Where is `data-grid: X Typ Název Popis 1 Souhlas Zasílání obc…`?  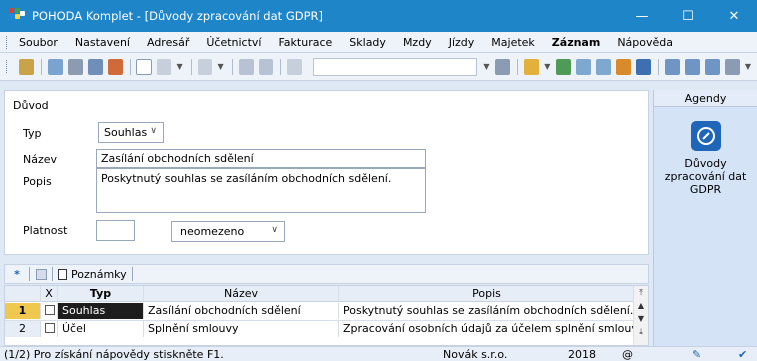
data-grid: X Typ Název Popis 1 Souhlas Zasílání obc… is located at coordinates (326, 315).